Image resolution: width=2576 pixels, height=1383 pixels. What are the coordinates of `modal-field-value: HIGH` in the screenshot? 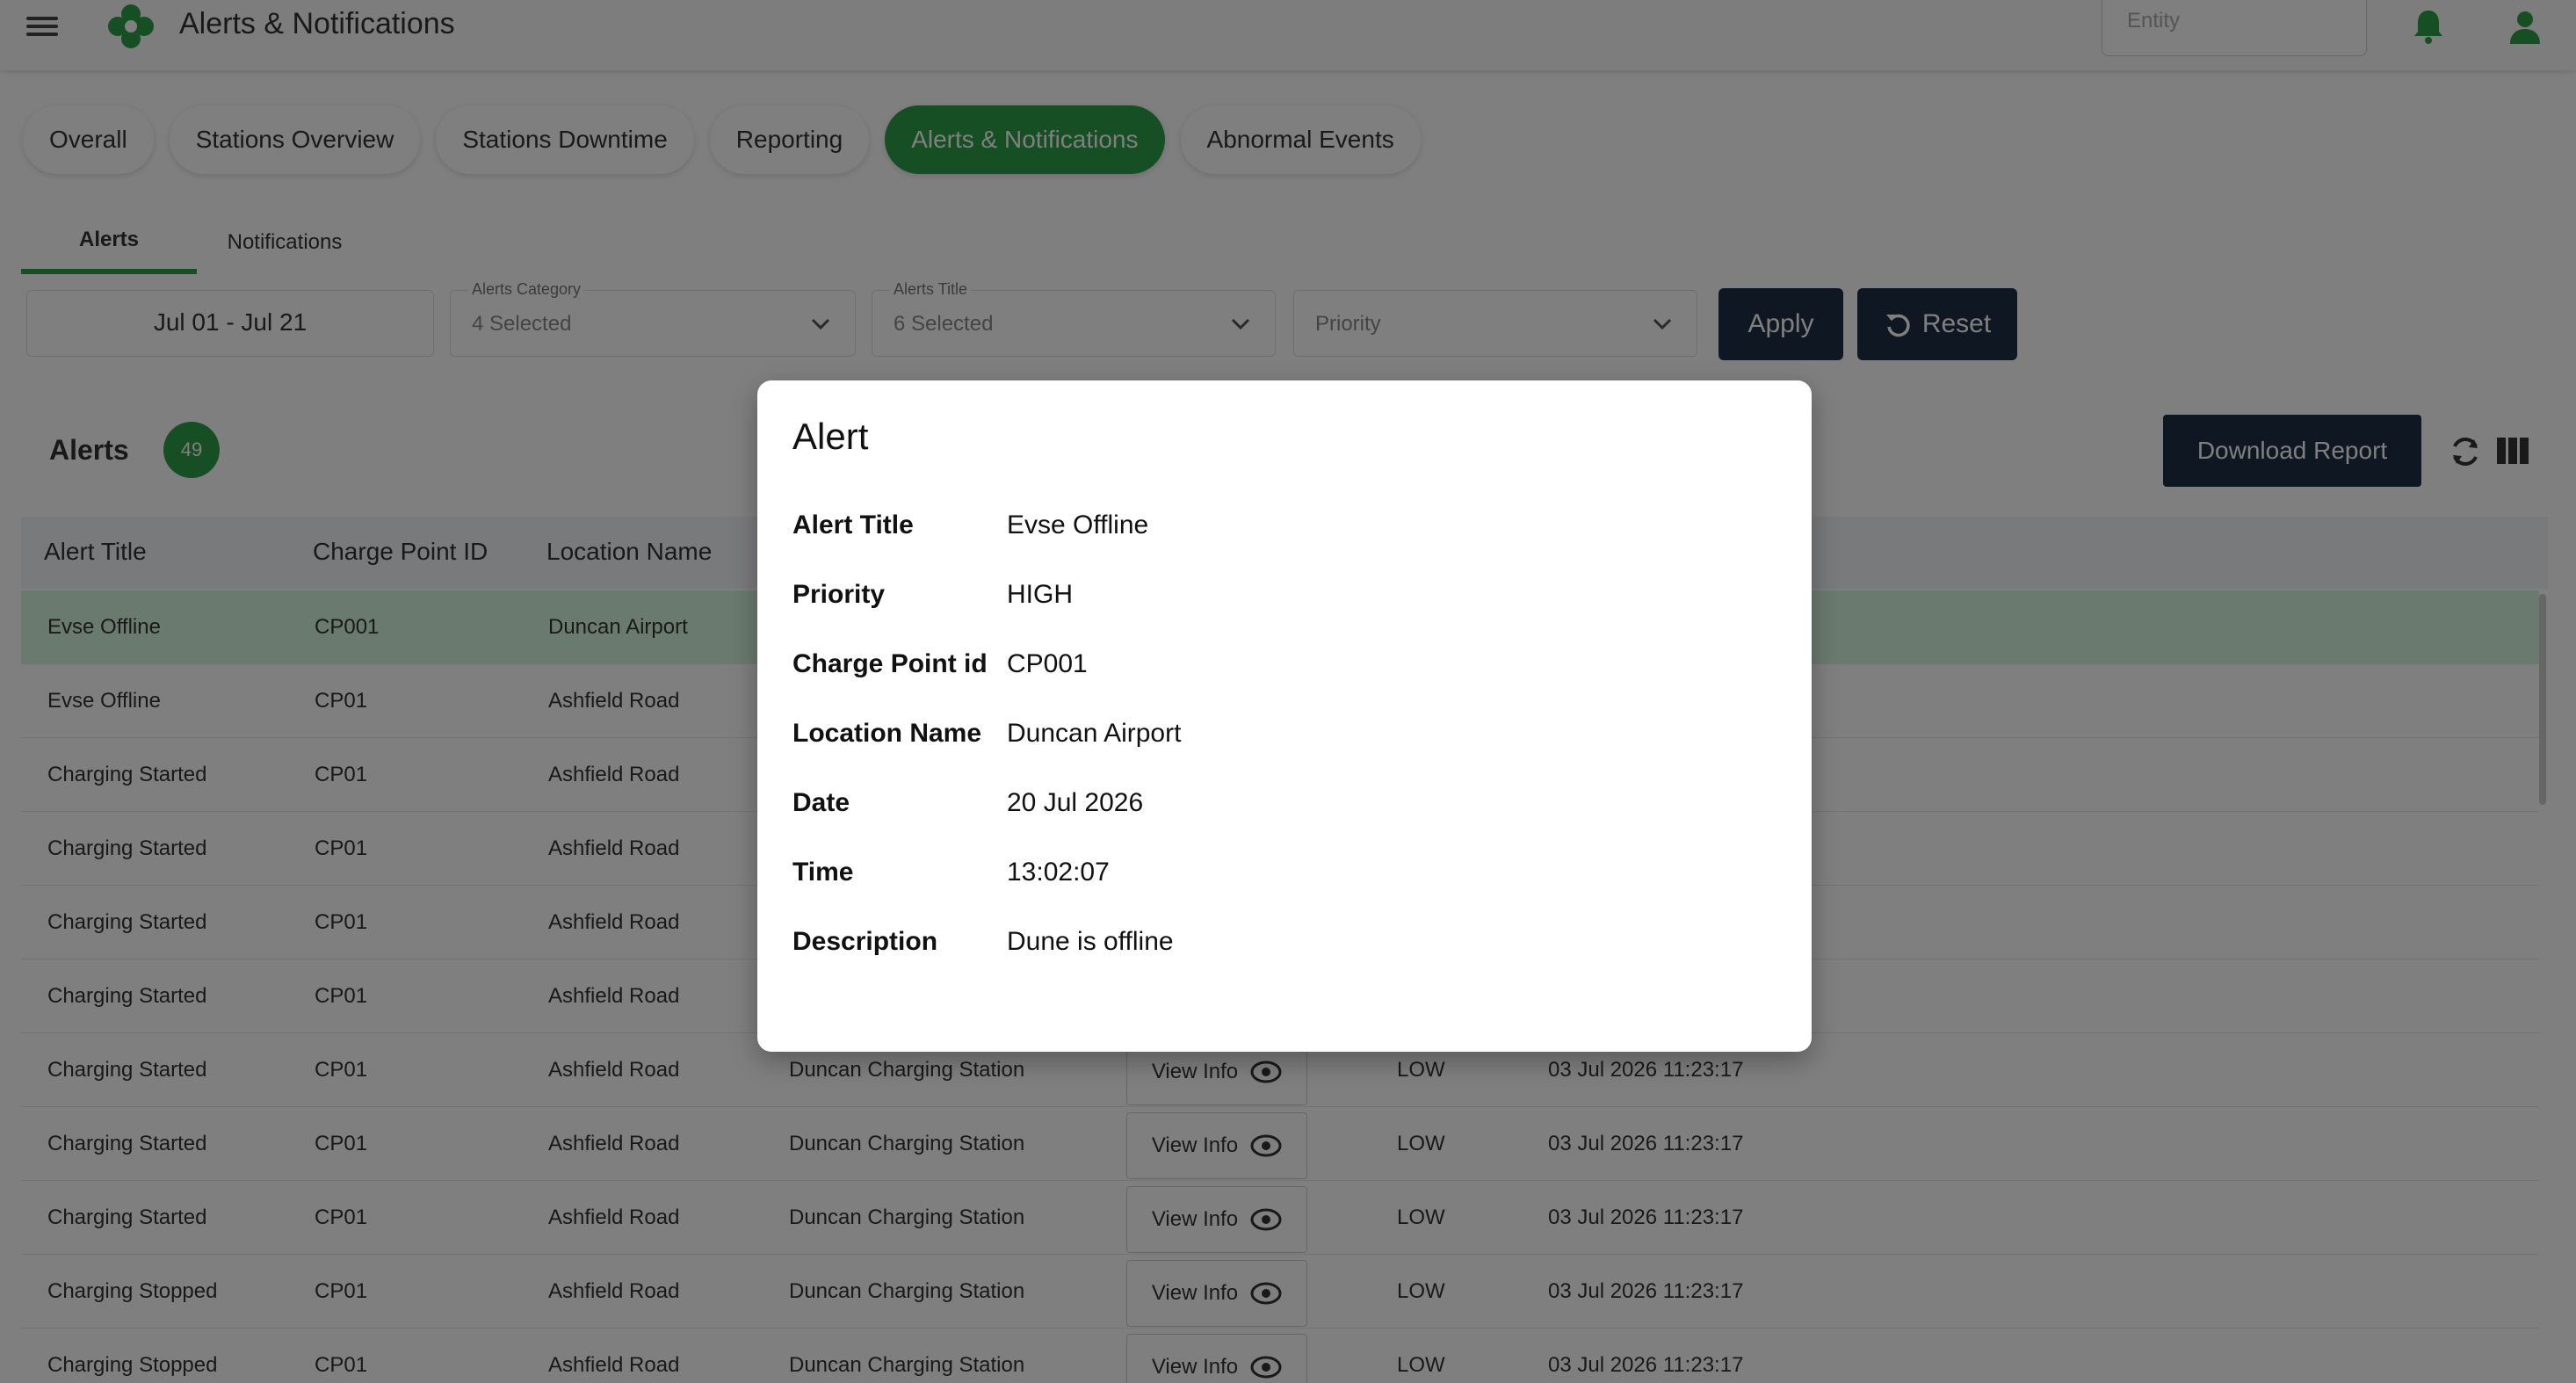 It's located at (1040, 594).